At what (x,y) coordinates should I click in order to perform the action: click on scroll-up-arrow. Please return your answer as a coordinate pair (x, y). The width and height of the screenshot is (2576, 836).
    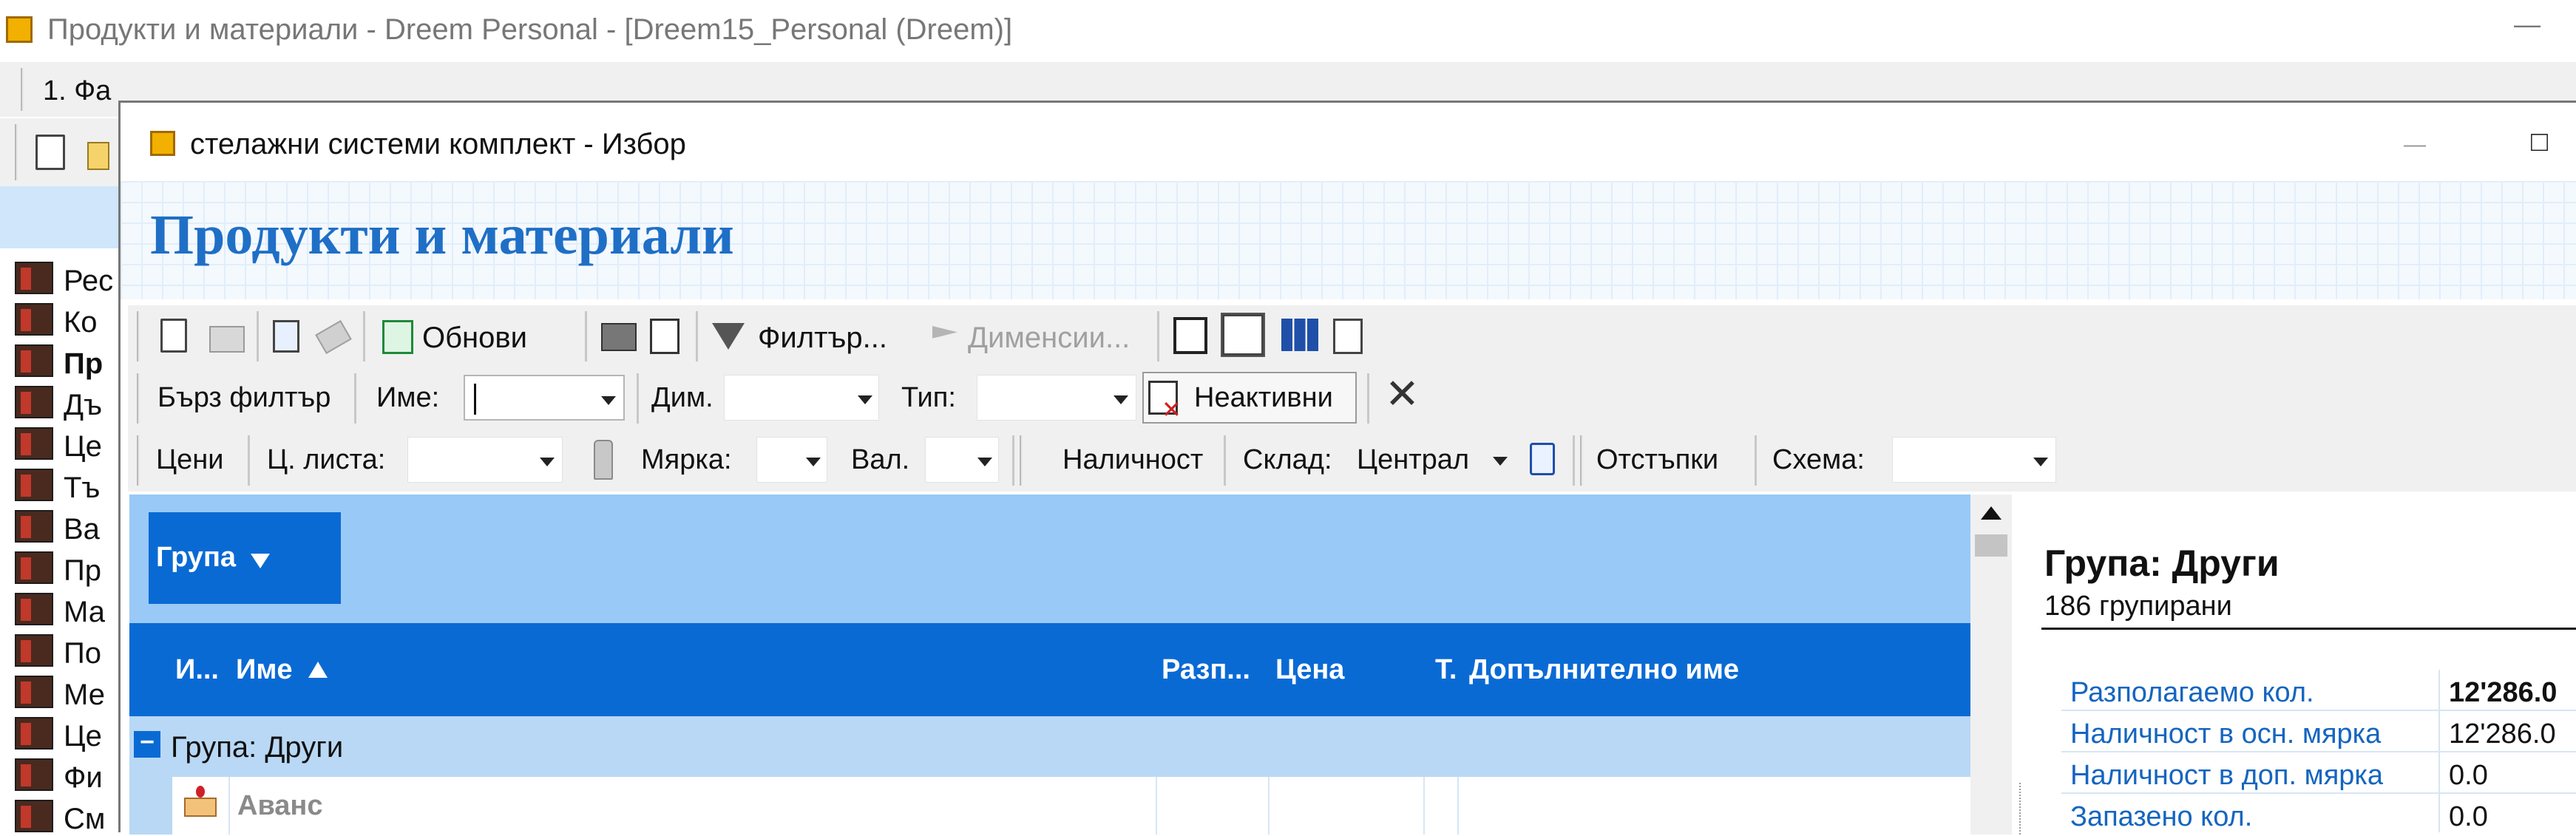
    Looking at the image, I should click on (1991, 513).